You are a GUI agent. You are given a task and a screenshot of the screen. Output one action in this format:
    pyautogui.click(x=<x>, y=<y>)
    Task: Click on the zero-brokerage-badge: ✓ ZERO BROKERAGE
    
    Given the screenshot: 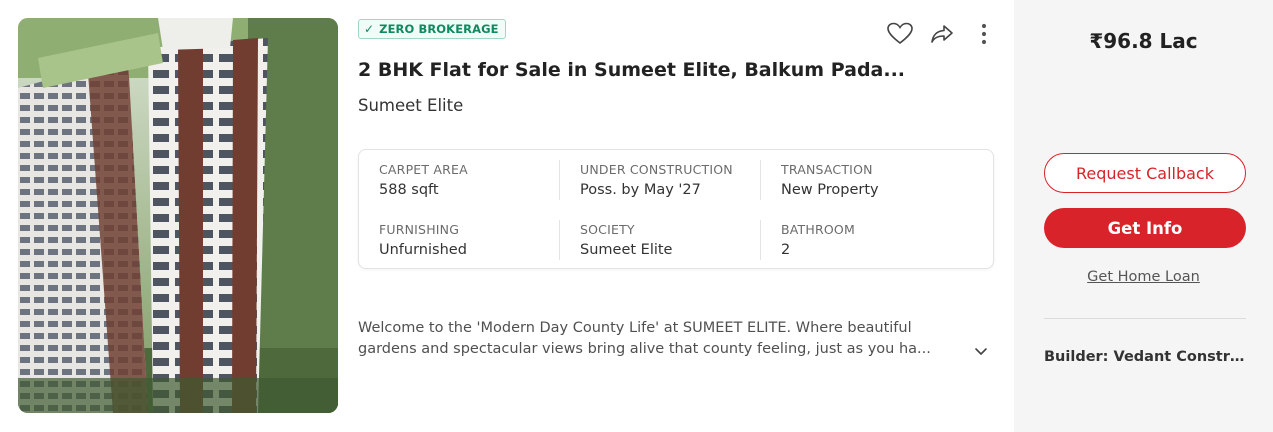 What is the action you would take?
    pyautogui.click(x=432, y=29)
    